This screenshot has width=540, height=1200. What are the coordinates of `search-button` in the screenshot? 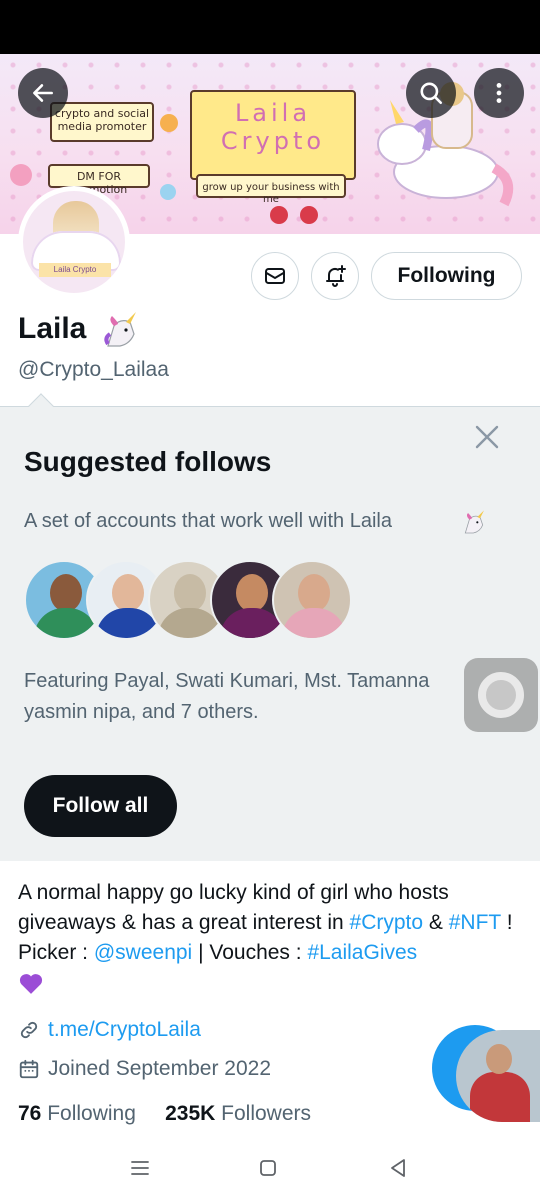 It's located at (431, 93).